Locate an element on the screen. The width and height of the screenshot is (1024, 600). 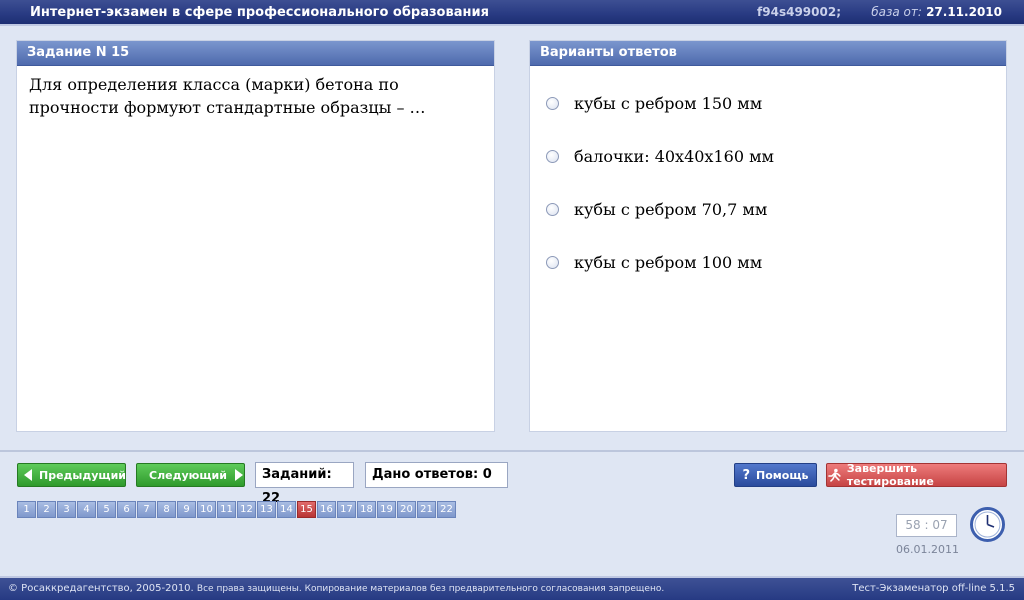
page-button-6: 6 is located at coordinates (126, 509).